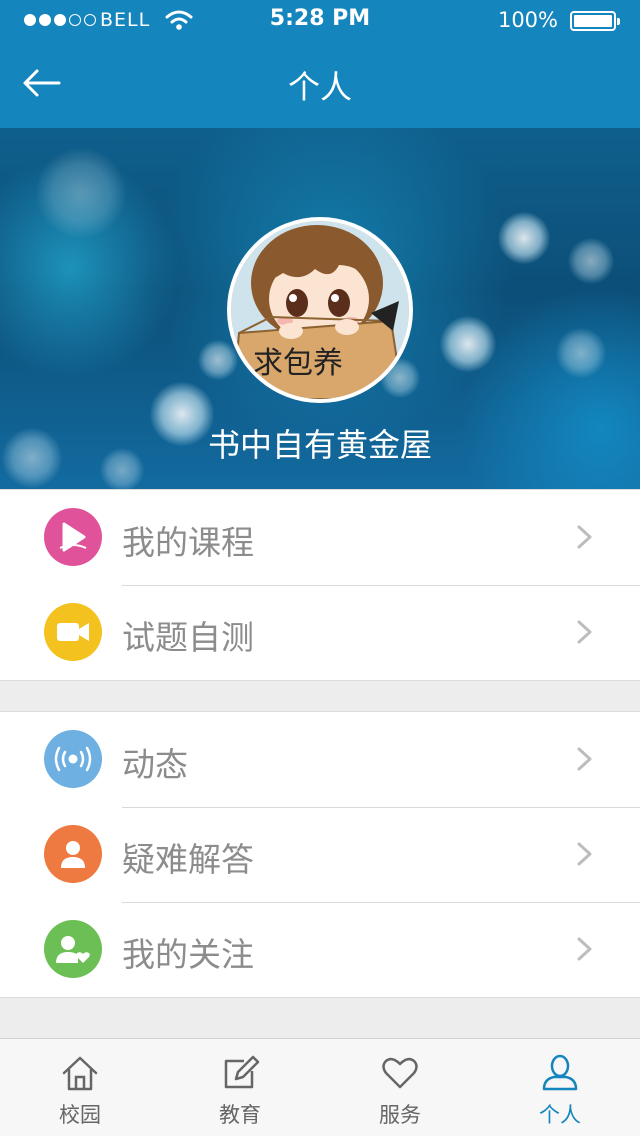 Image resolution: width=640 pixels, height=1136 pixels. I want to click on page-title: 个人, so click(319, 87).